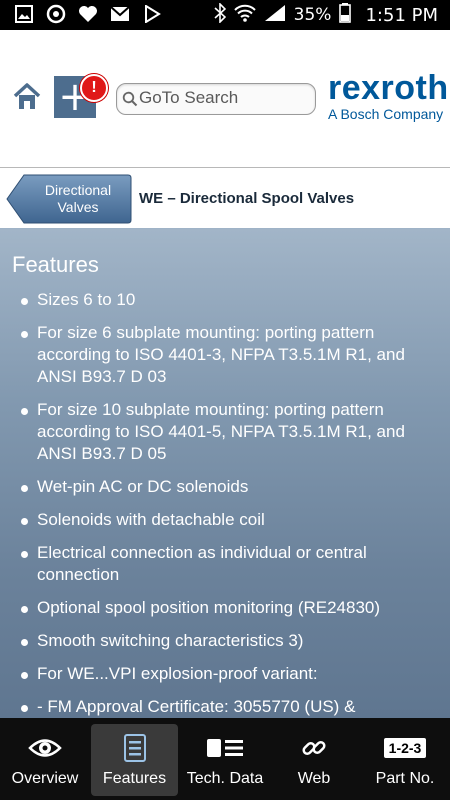 The height and width of the screenshot is (800, 450). I want to click on goto-search, so click(216, 99).